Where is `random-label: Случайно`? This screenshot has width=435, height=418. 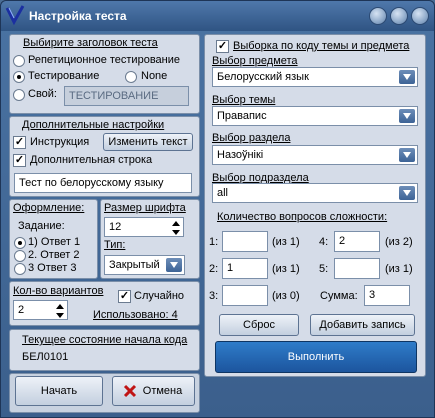 random-label: Случайно is located at coordinates (159, 296).